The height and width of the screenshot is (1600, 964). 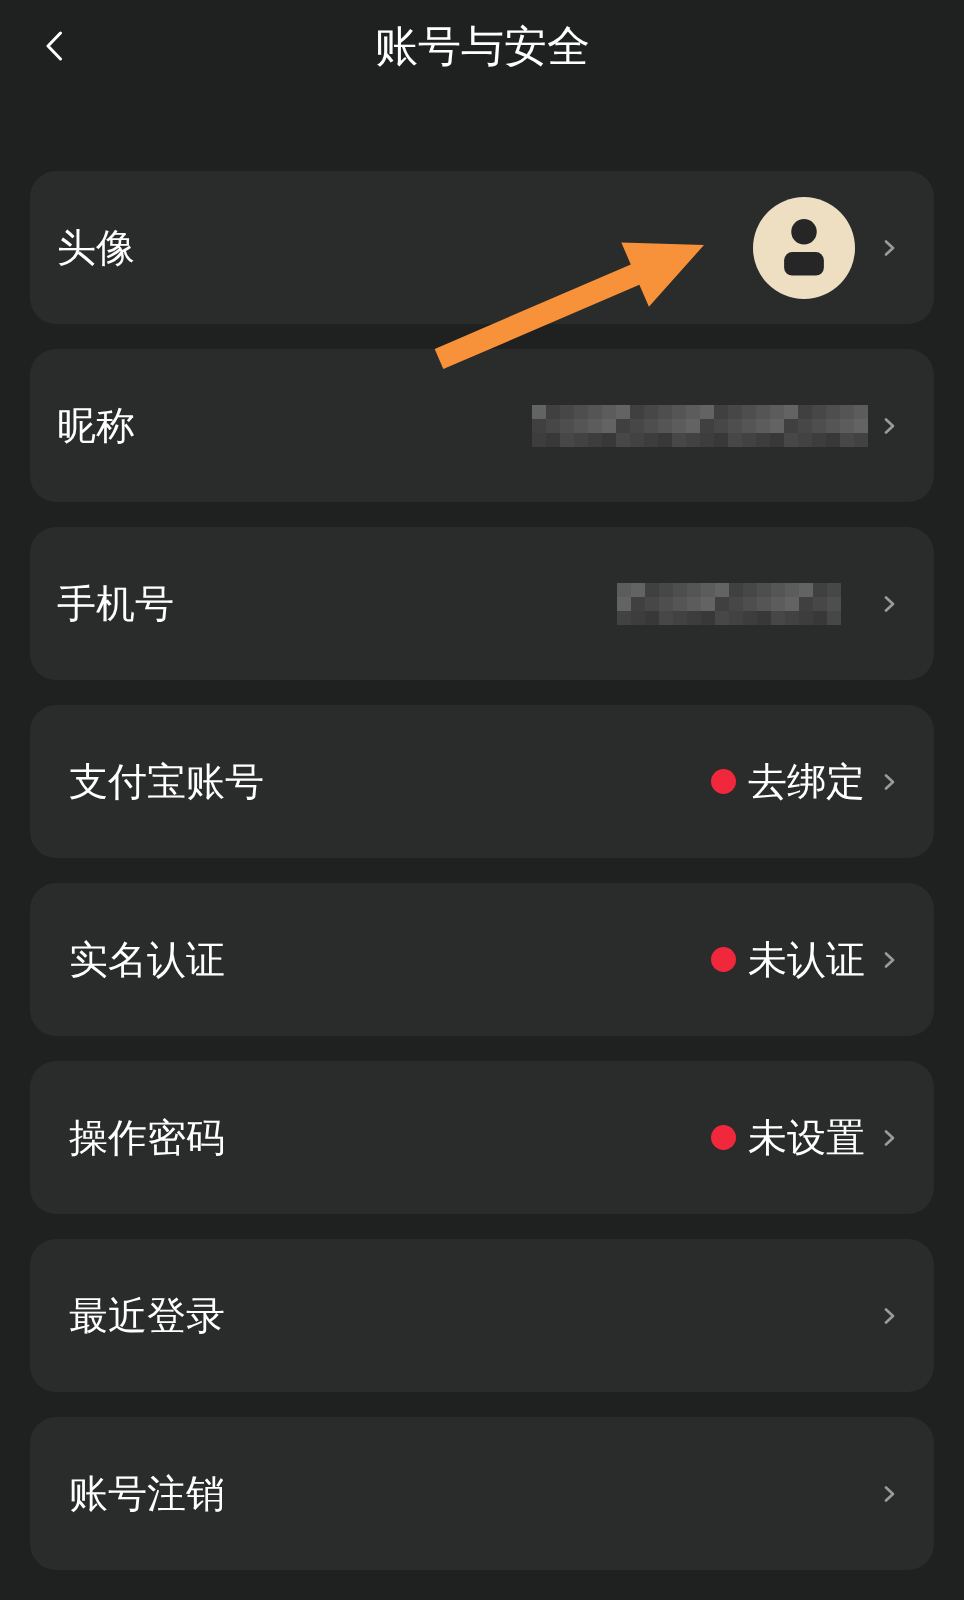 What do you see at coordinates (115, 603) in the screenshot?
I see `row-label: 手机号` at bounding box center [115, 603].